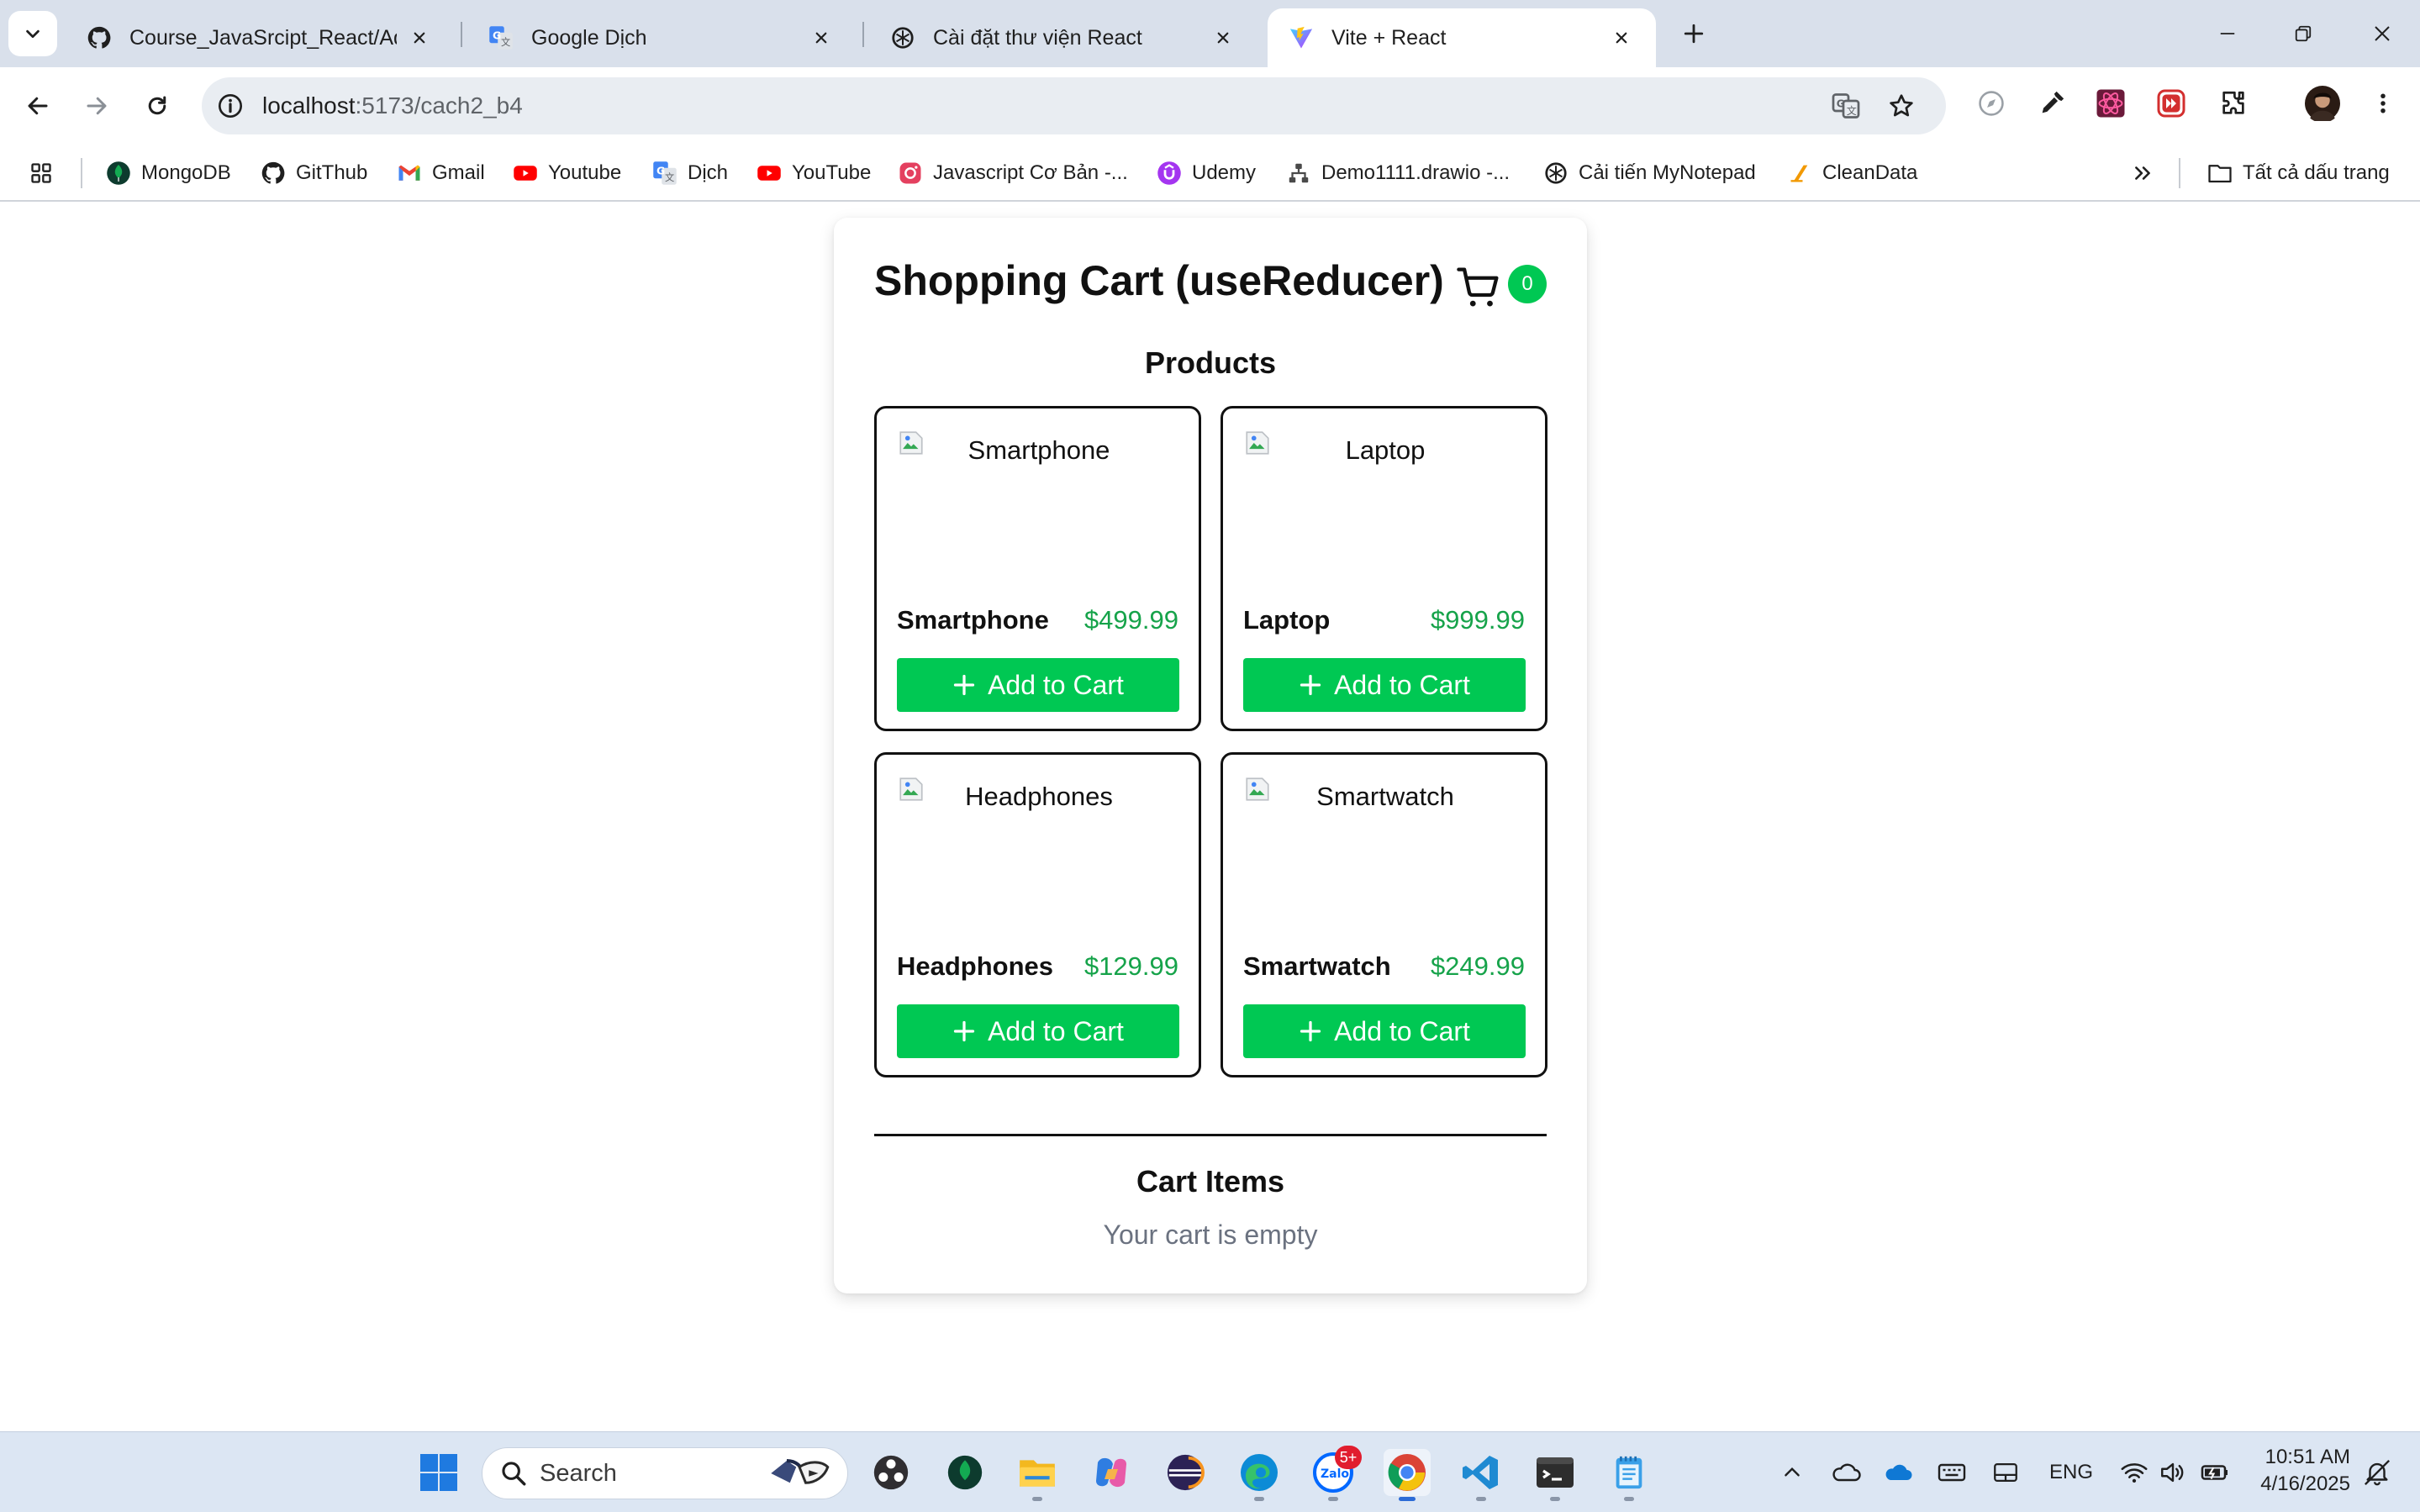  Describe the element at coordinates (2215, 1473) in the screenshot. I see `battery-icon` at that location.